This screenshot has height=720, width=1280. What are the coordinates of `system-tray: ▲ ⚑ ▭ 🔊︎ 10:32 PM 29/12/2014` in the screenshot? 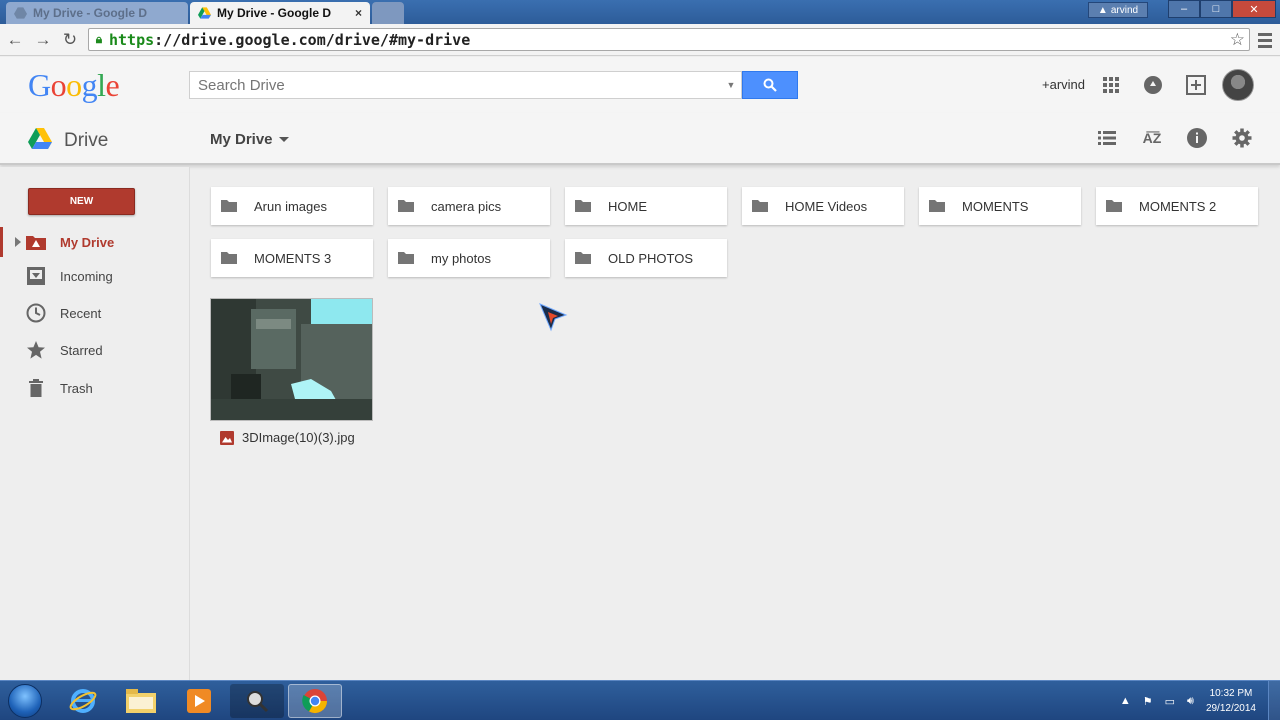 It's located at (1200, 700).